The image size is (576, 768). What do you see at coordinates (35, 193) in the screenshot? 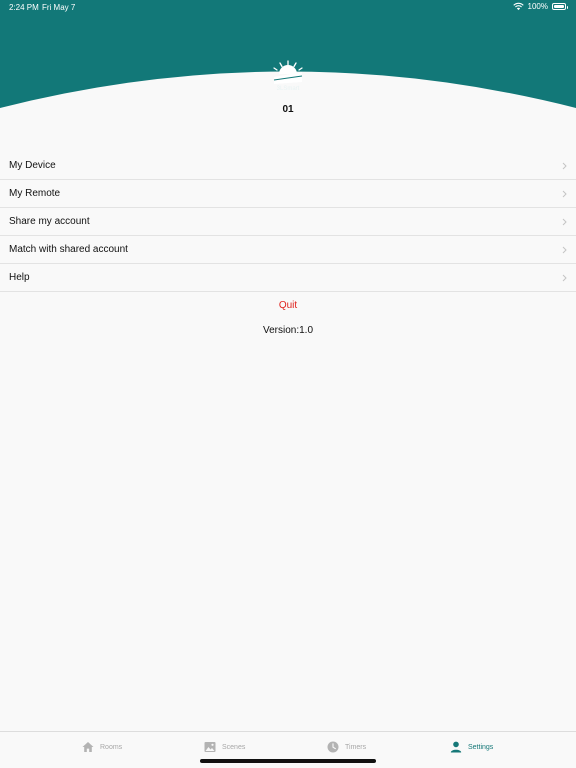
I see `menu-item-label: My Remote` at bounding box center [35, 193].